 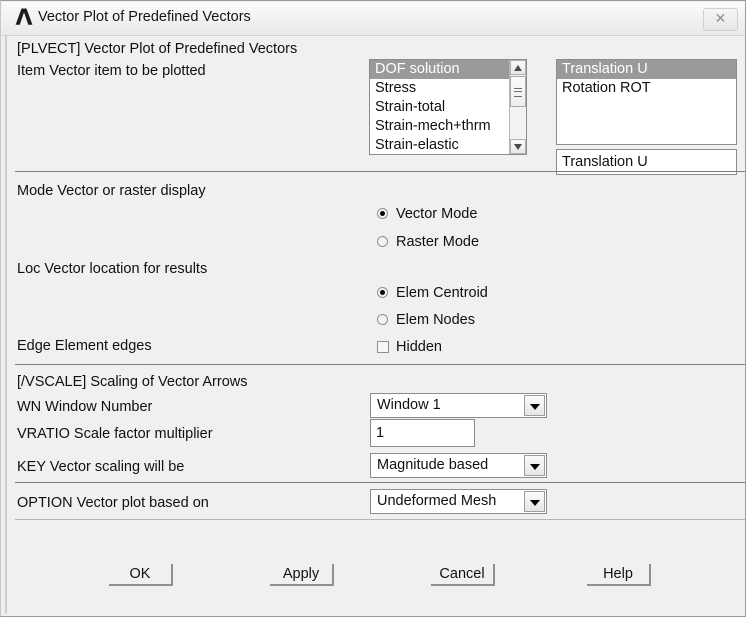 I want to click on close-button: ✕, so click(x=720, y=19).